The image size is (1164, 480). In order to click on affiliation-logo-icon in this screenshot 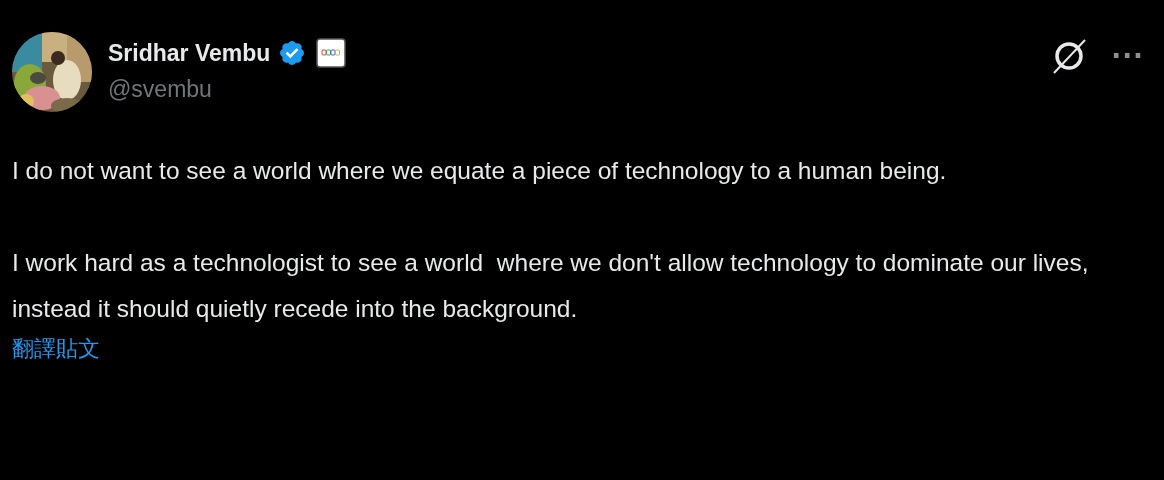, I will do `click(331, 53)`.